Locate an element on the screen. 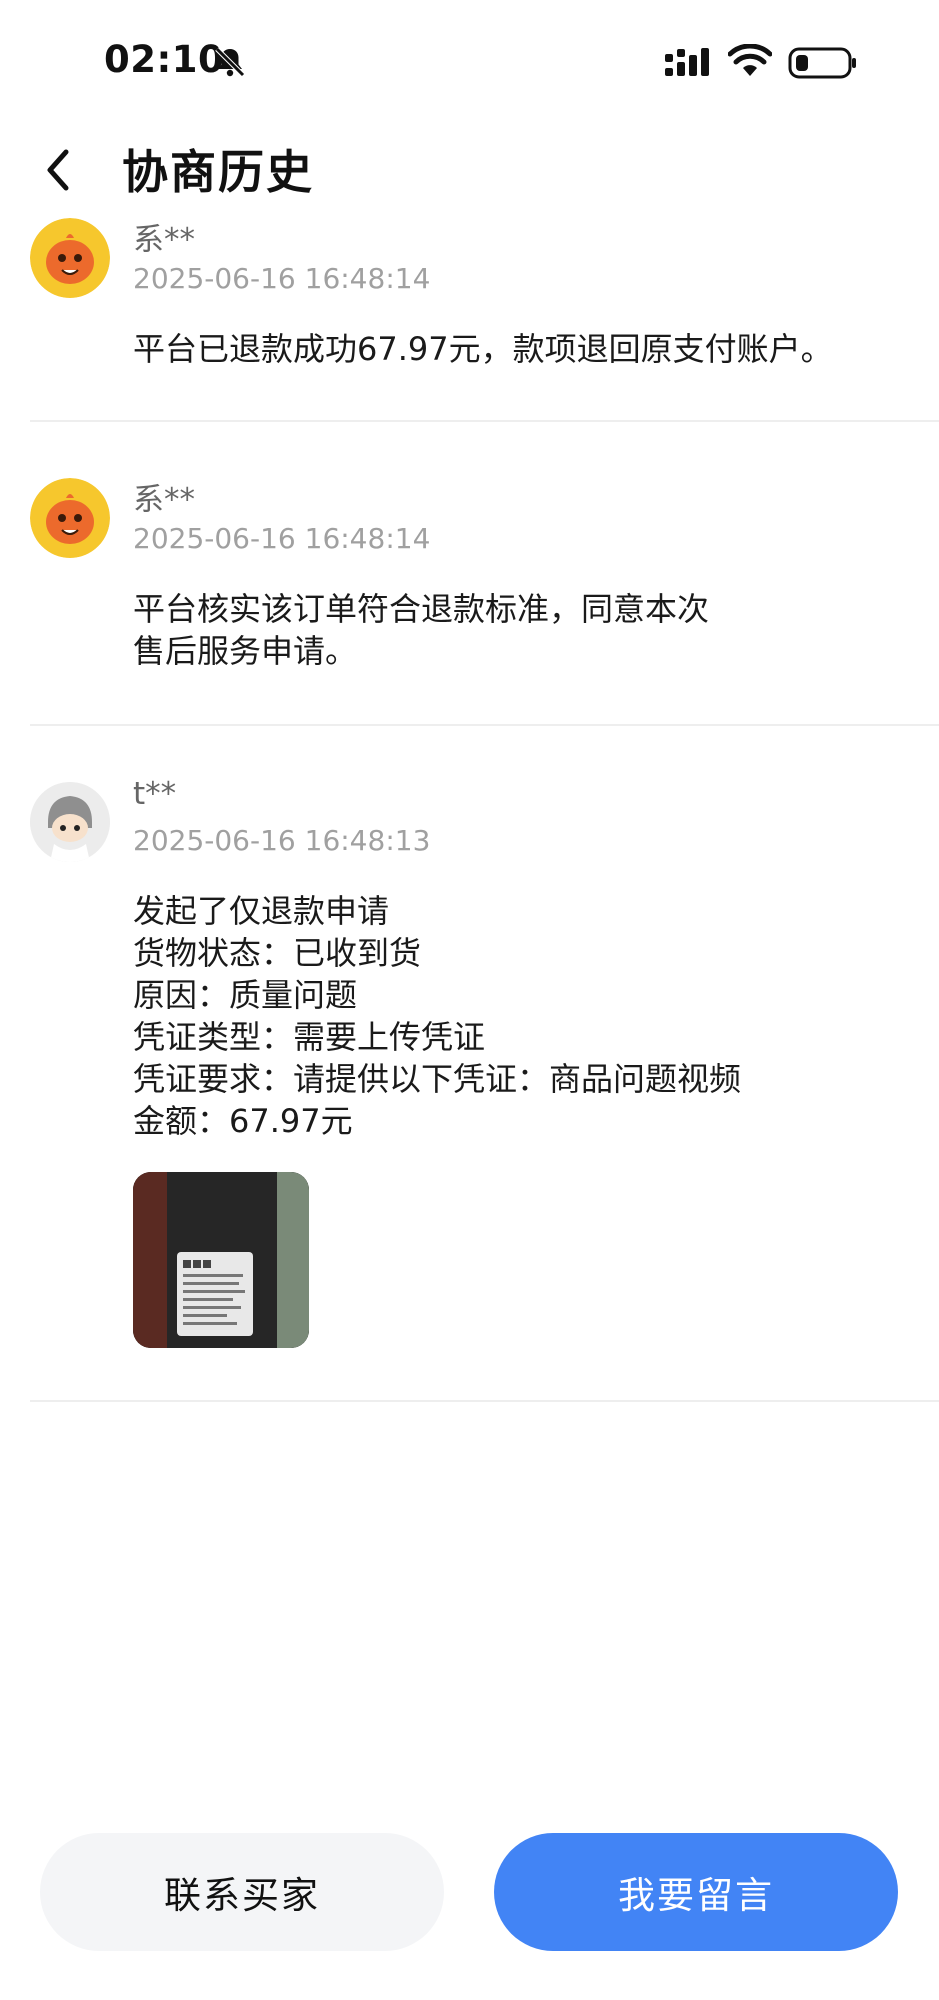 Image resolution: width=939 pixels, height=2000 pixels. evidence-photo is located at coordinates (221, 1260).